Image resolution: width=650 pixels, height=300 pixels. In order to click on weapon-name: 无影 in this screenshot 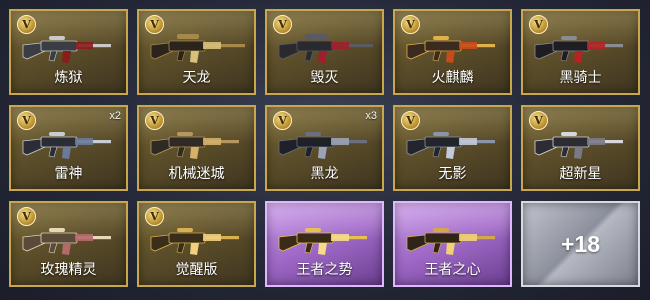, I will do `click(452, 173)`.